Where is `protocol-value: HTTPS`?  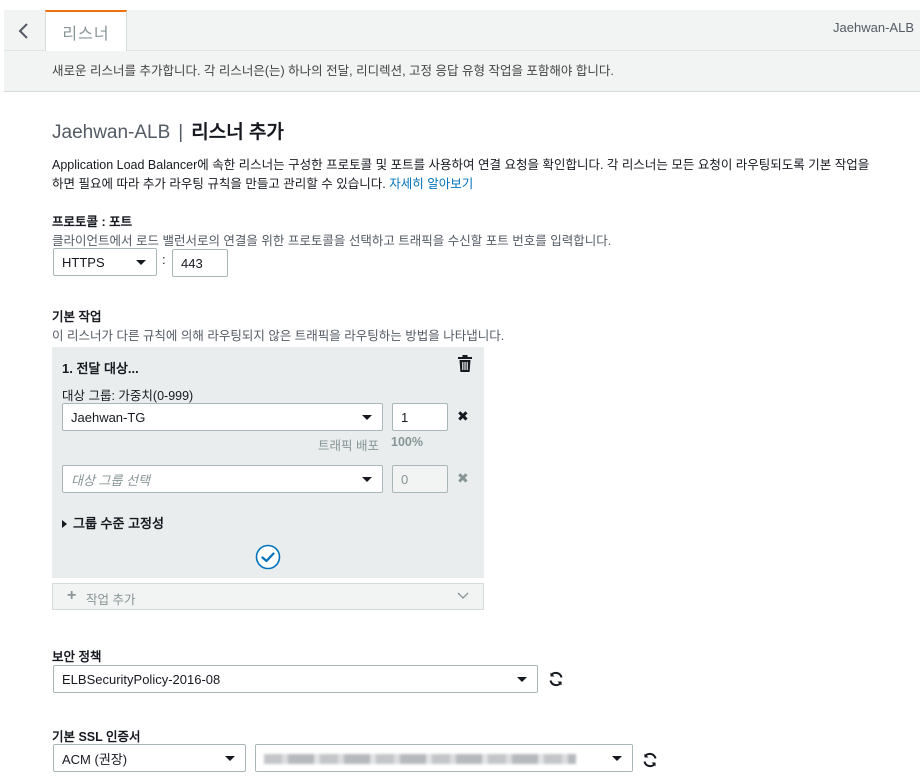 protocol-value: HTTPS is located at coordinates (83, 262).